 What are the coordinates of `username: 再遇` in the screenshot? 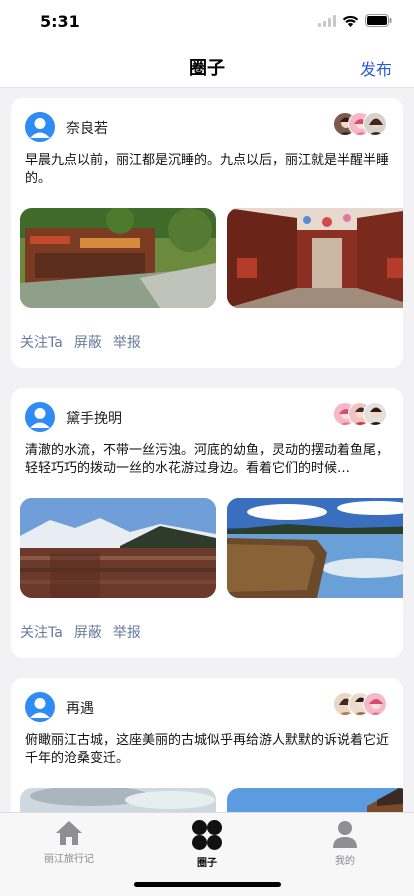 It's located at (80, 708).